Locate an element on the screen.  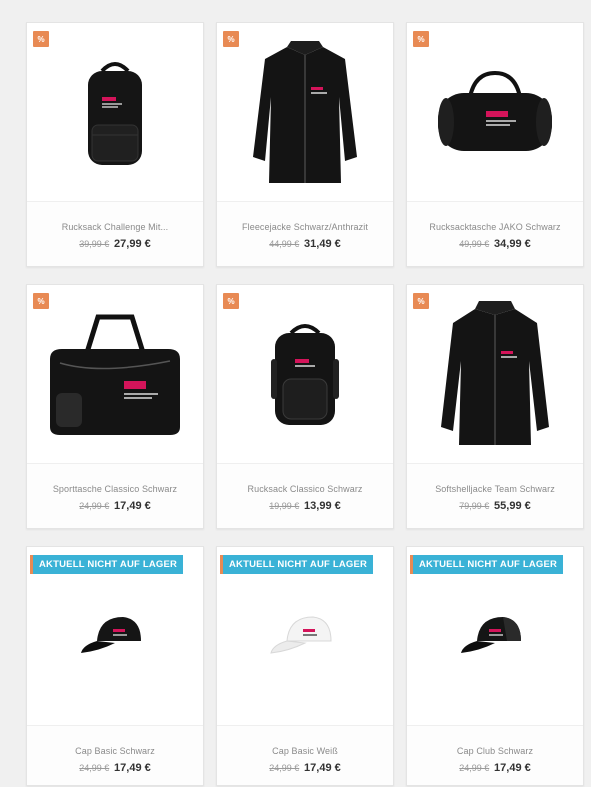
price-block: 39,99 € 27,99 € is located at coordinates (115, 244).